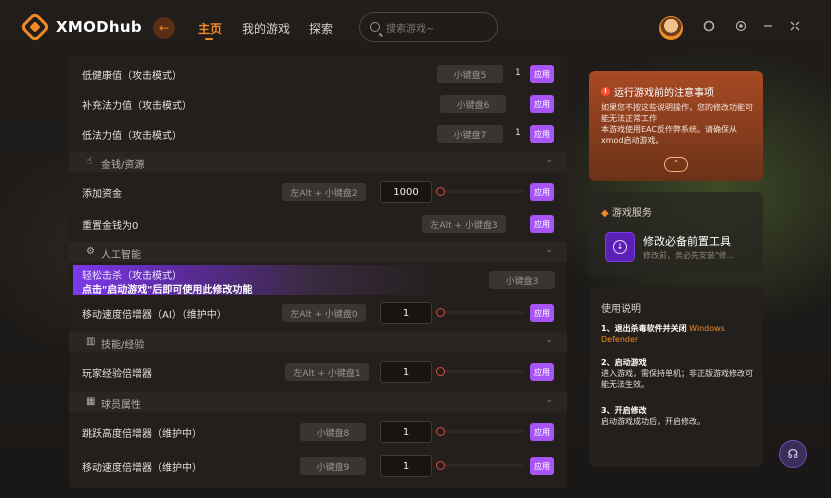  What do you see at coordinates (137, 106) in the screenshot?
I see `mod-label: 补充法力值（攻击模式）` at bounding box center [137, 106].